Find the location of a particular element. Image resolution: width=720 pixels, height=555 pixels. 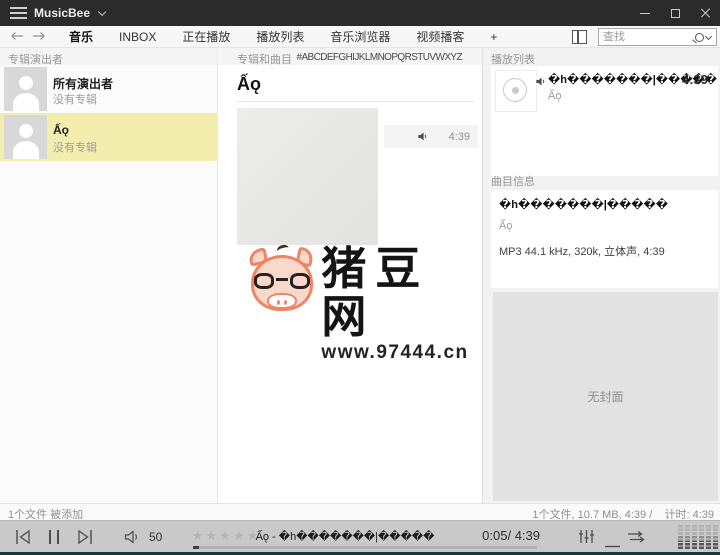

search-icon is located at coordinates (699, 37).